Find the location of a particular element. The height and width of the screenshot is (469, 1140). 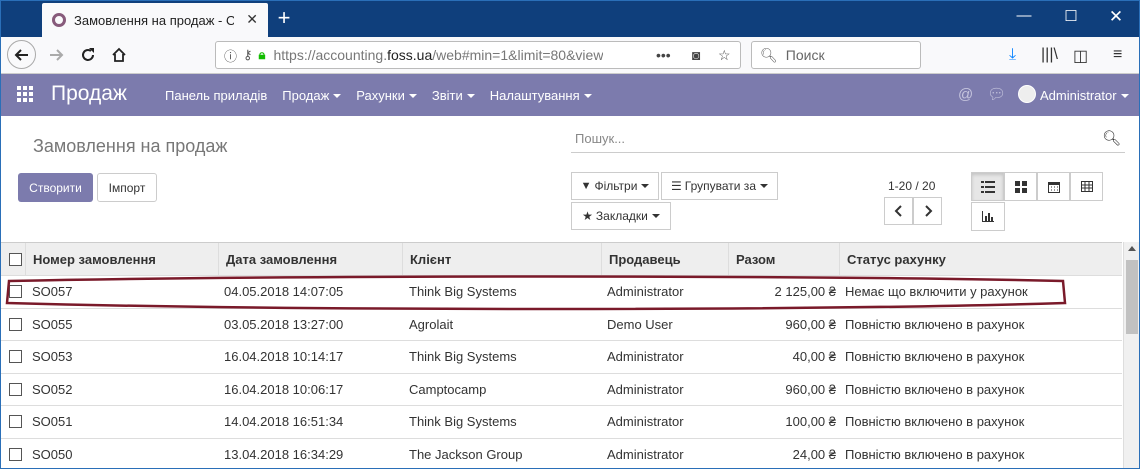

window-close-button: ✕ is located at coordinates (1116, 17).